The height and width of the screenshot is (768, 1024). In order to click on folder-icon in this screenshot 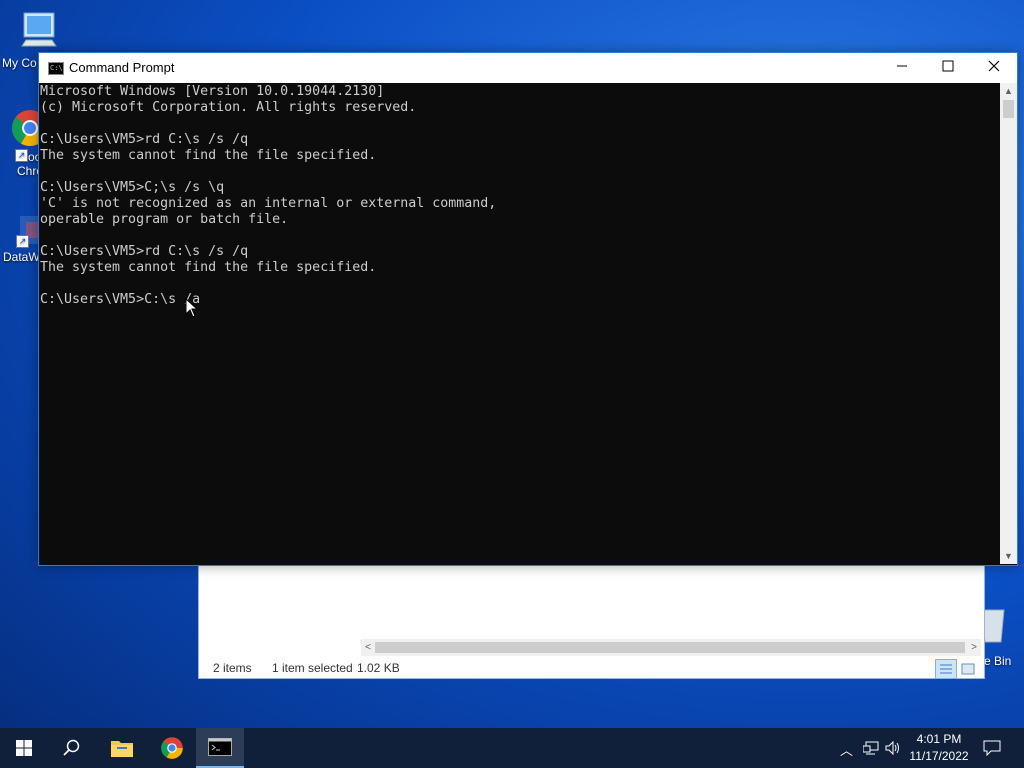, I will do `click(122, 749)`.